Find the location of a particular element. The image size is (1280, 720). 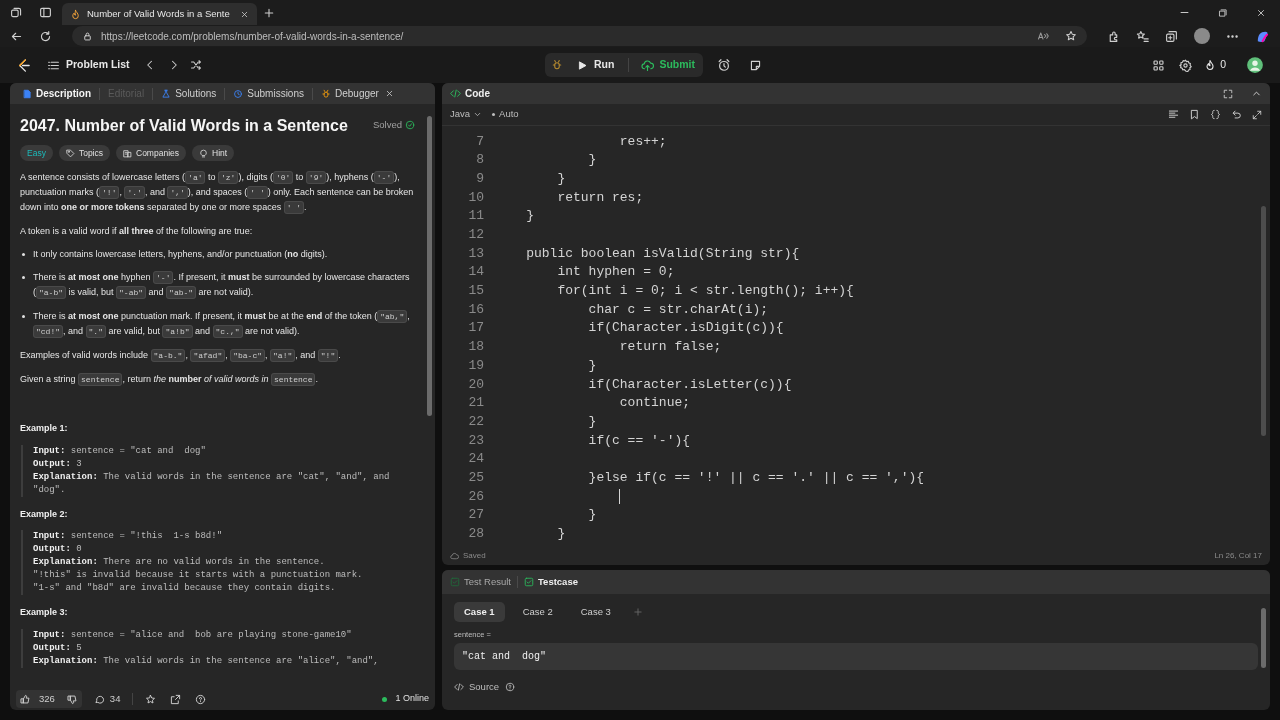

panel-tab: Test Result is located at coordinates (480, 582).